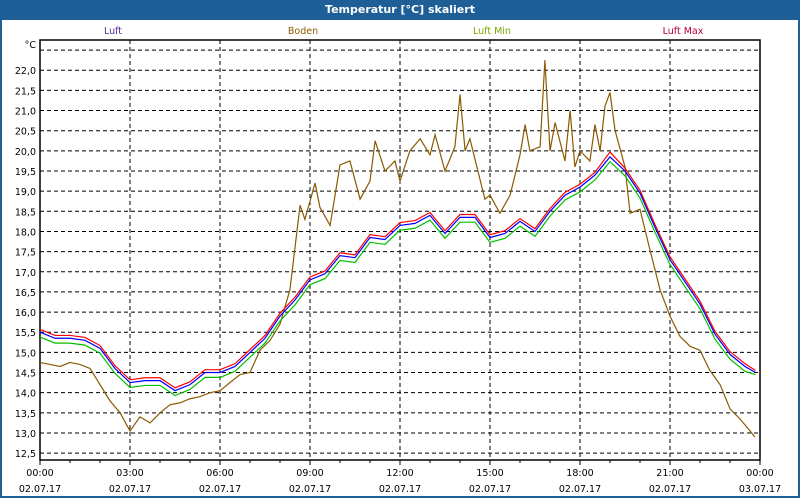 This screenshot has width=800, height=500. What do you see at coordinates (25, 152) in the screenshot?
I see `y-tick-label: 20,0` at bounding box center [25, 152].